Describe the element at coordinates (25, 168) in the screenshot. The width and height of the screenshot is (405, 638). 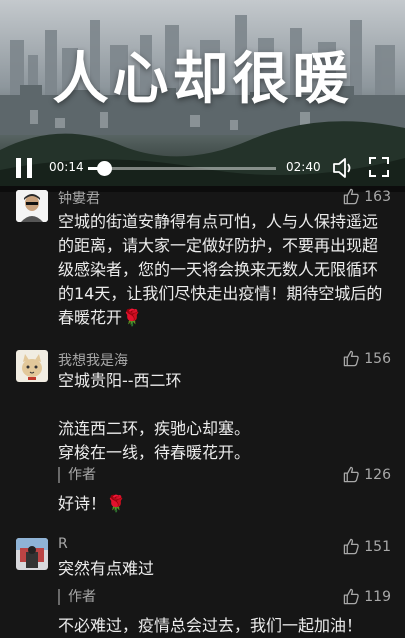
I see `pause-icon` at that location.